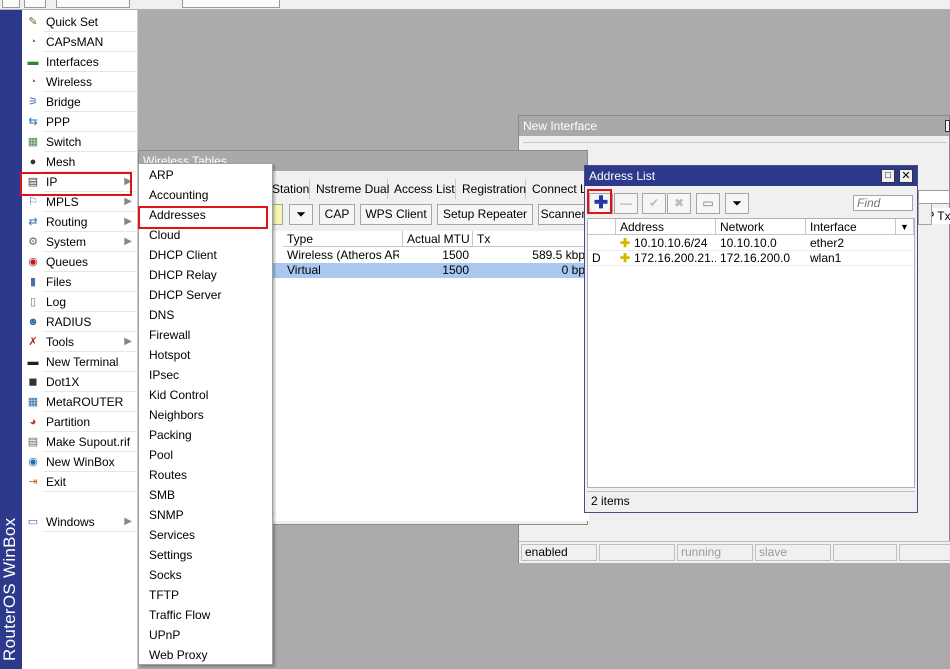 The height and width of the screenshot is (669, 950). I want to click on column-header-type: Type, so click(343, 239).